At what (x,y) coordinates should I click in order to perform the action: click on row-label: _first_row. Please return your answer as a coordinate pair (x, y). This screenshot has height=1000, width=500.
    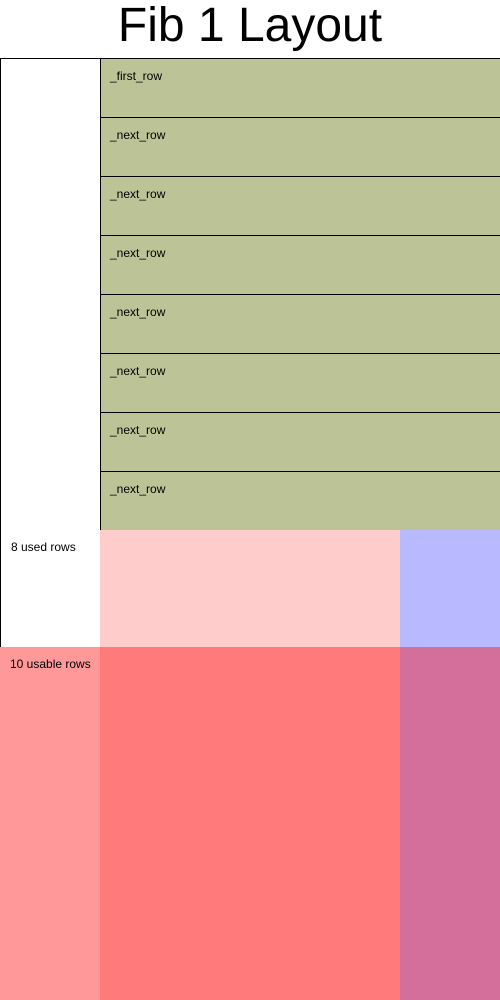
    Looking at the image, I should click on (136, 76).